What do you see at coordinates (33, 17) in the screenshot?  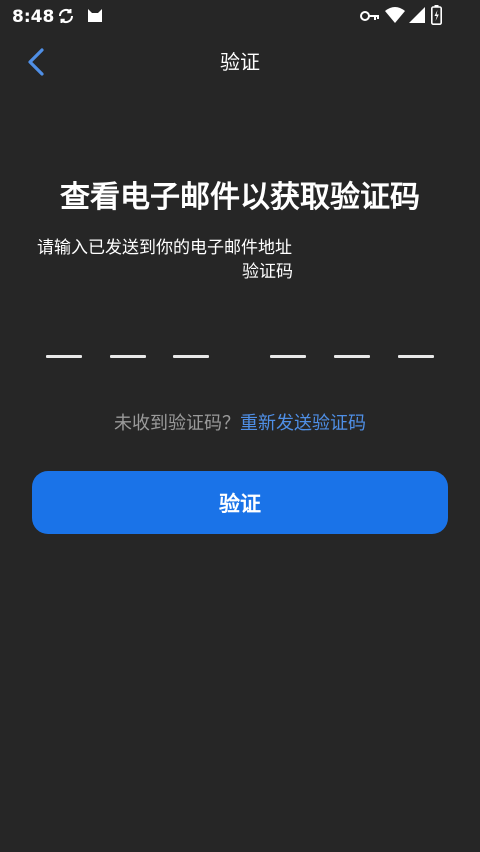 I see `status-time: 8:48` at bounding box center [33, 17].